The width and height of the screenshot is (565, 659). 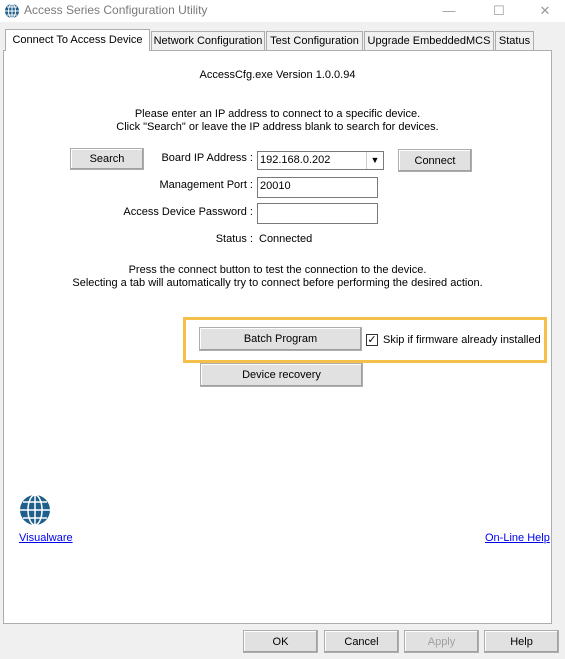 What do you see at coordinates (12, 11) in the screenshot?
I see `globe-app-icon` at bounding box center [12, 11].